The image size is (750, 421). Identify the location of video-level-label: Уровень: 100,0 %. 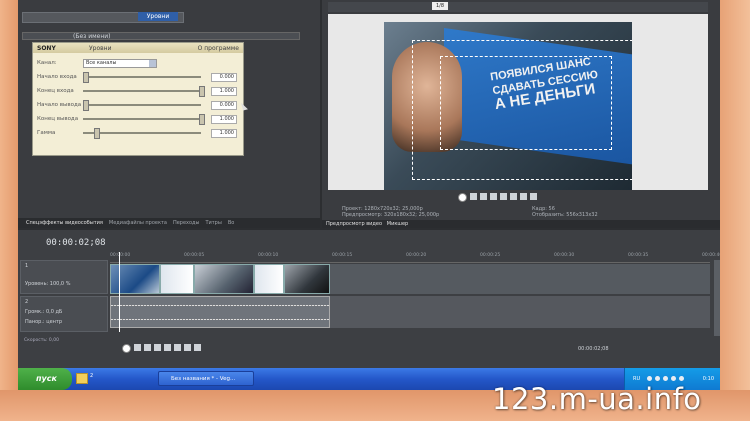
(48, 284).